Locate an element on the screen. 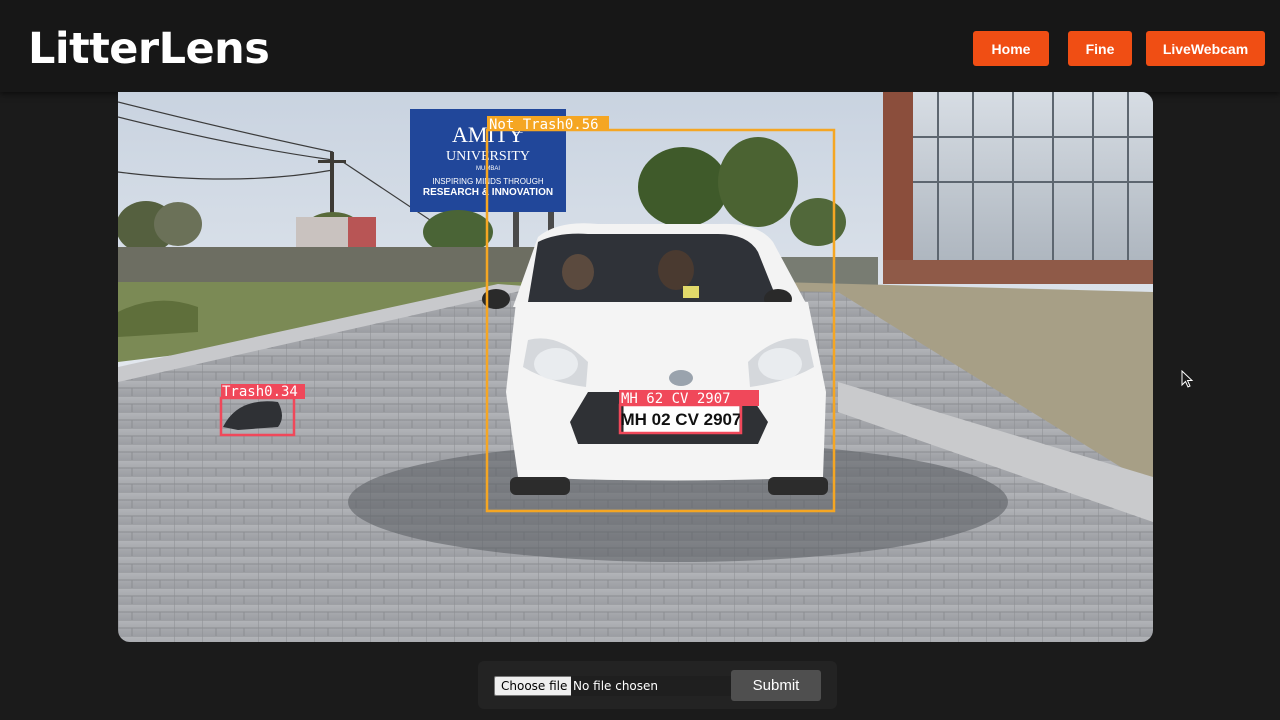  submit-button: Submit is located at coordinates (776, 685).